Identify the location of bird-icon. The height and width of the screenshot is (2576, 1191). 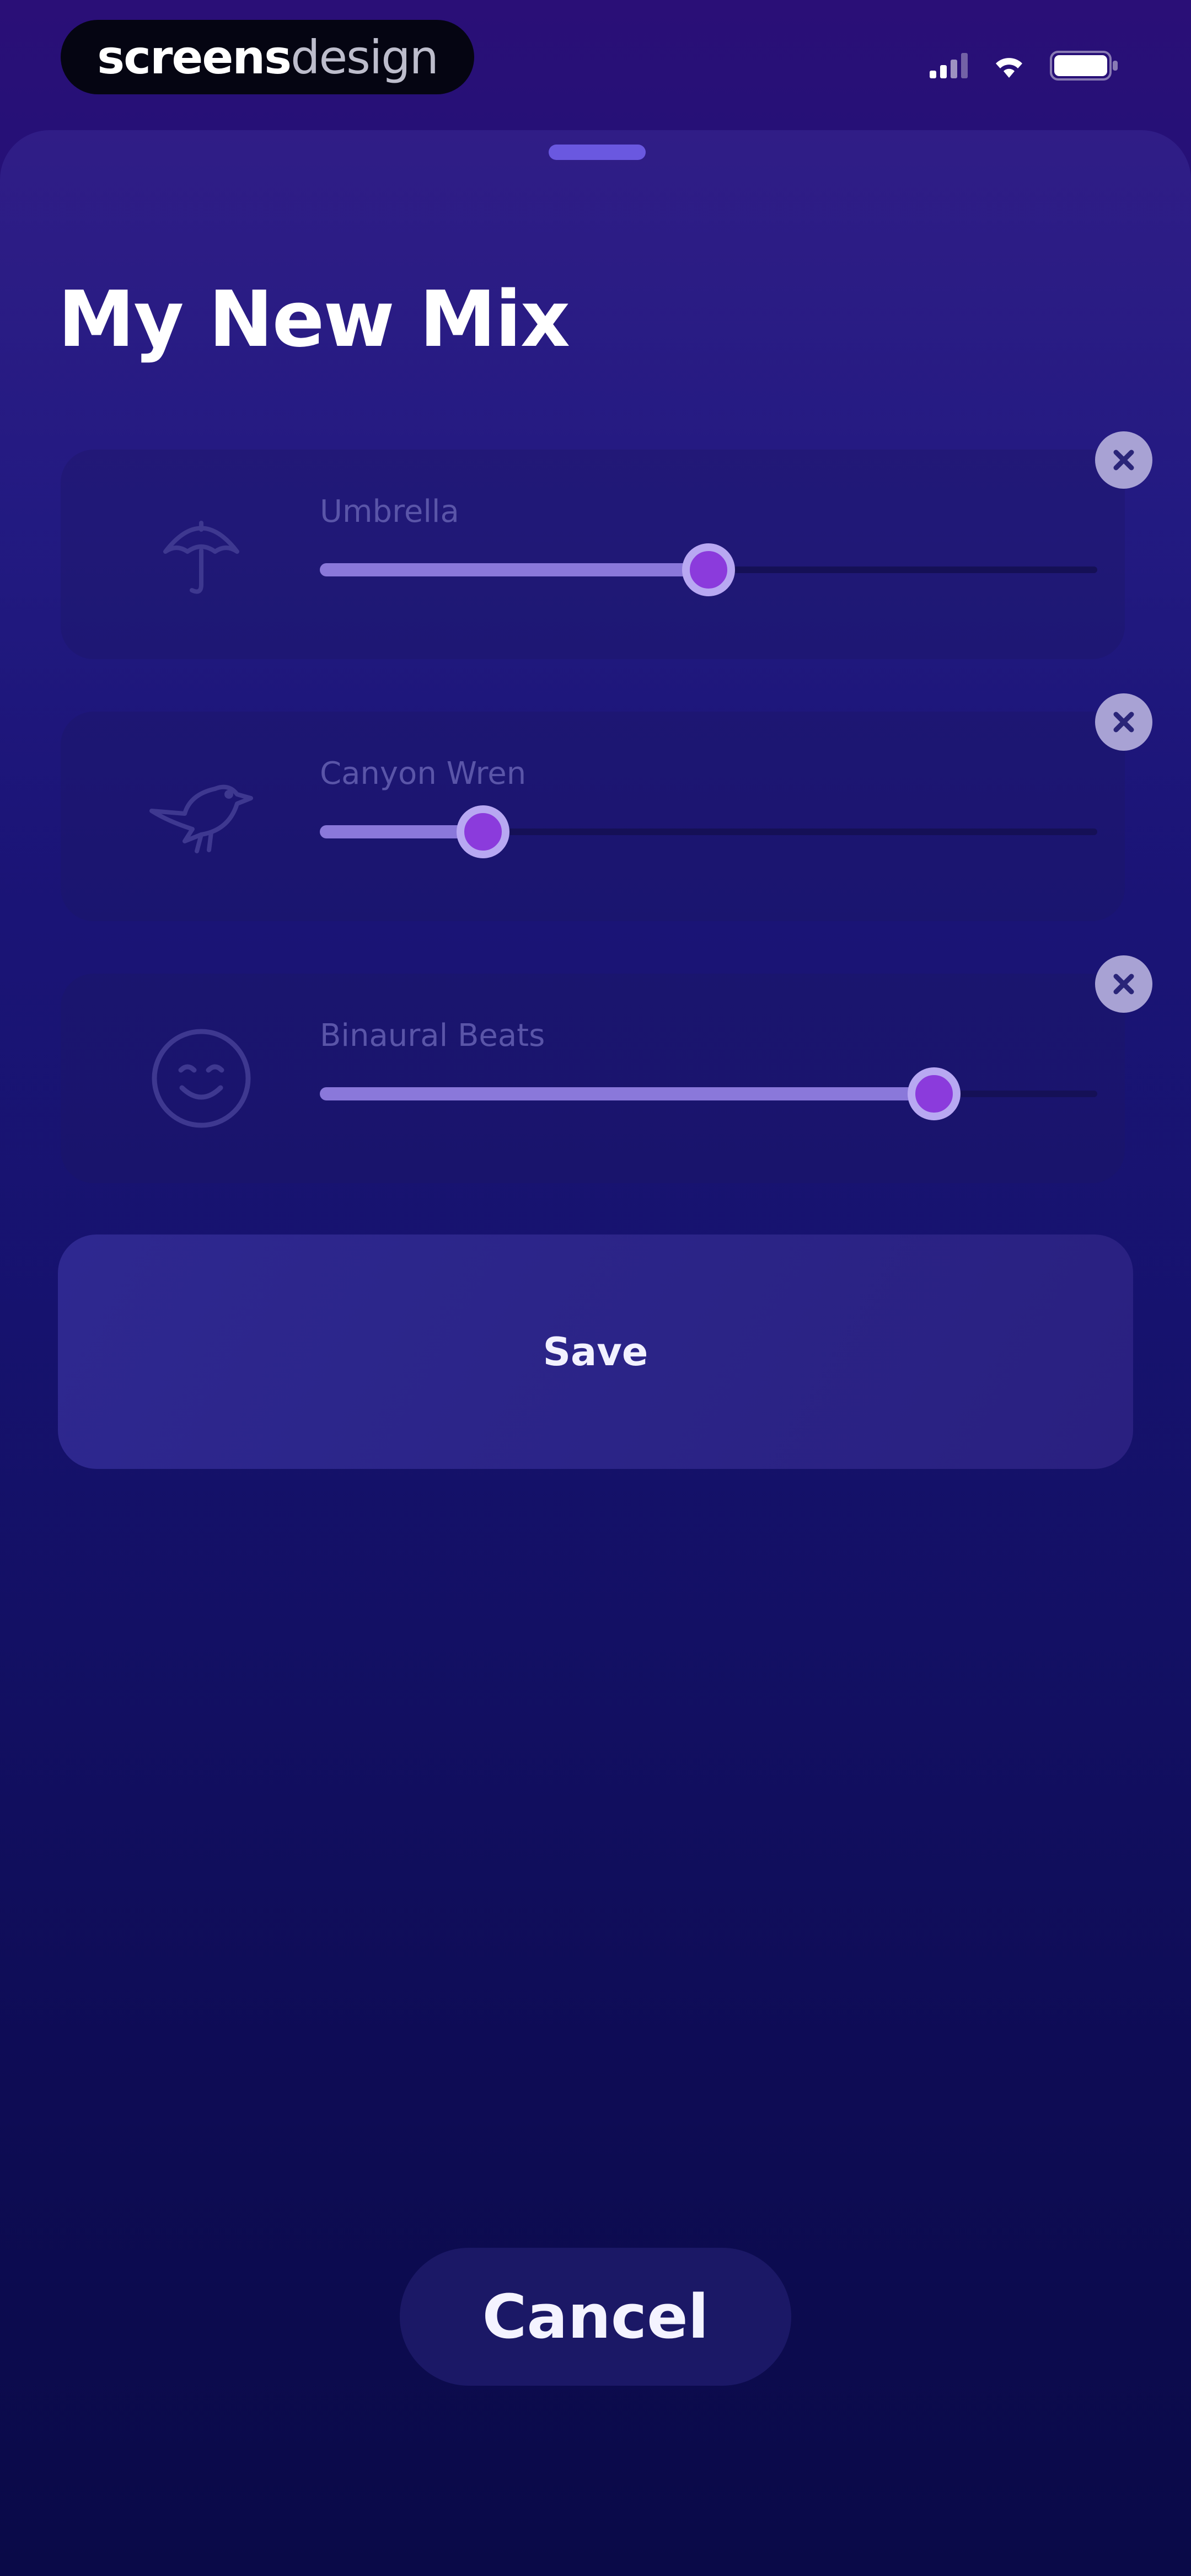
(201, 811).